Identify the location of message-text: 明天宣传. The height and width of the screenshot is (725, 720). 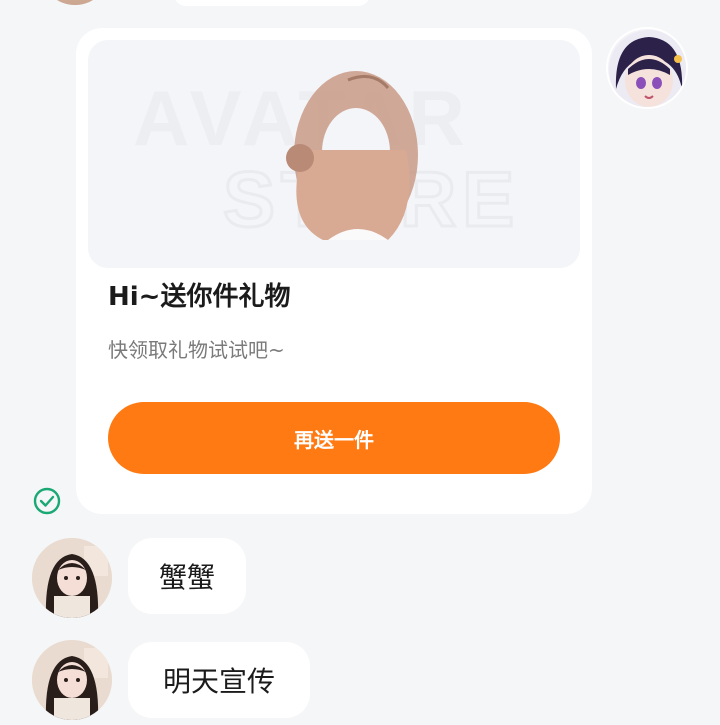
(218, 681).